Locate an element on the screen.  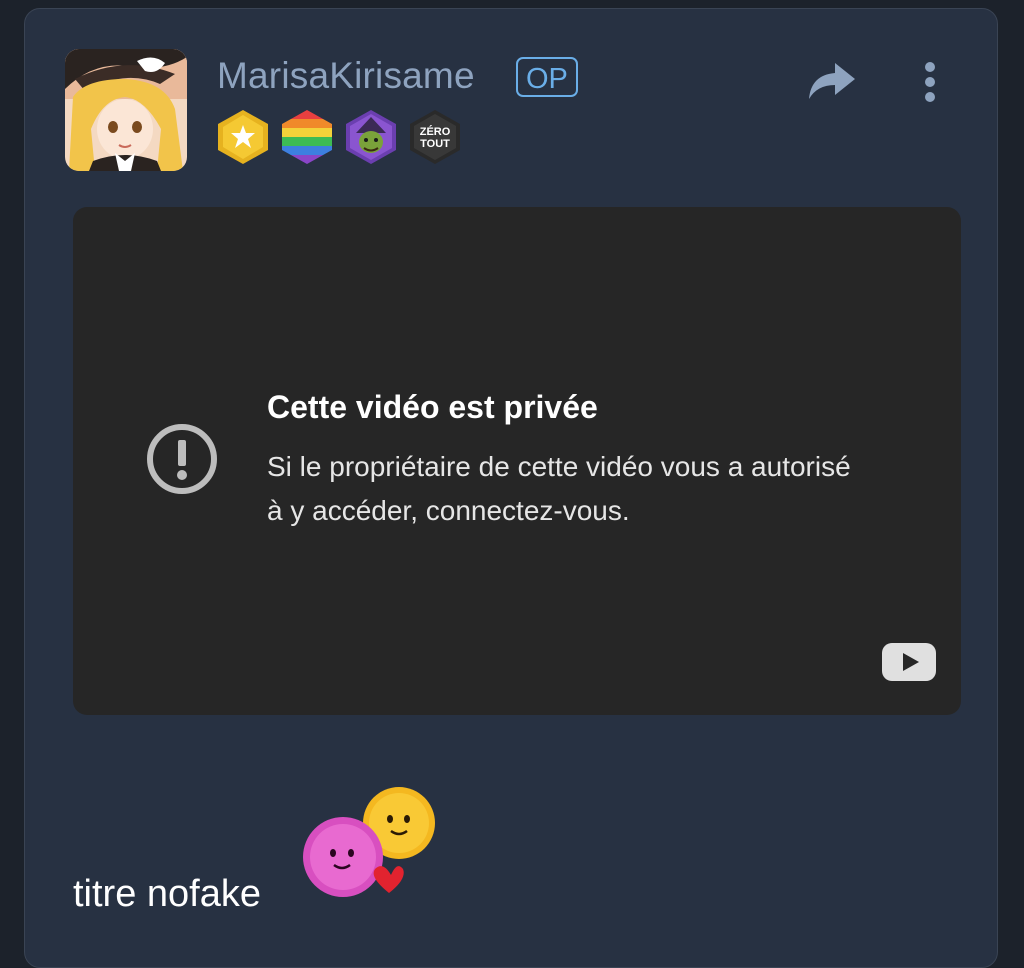
video-private-title: Cette vidéo est privée is located at coordinates (432, 407).